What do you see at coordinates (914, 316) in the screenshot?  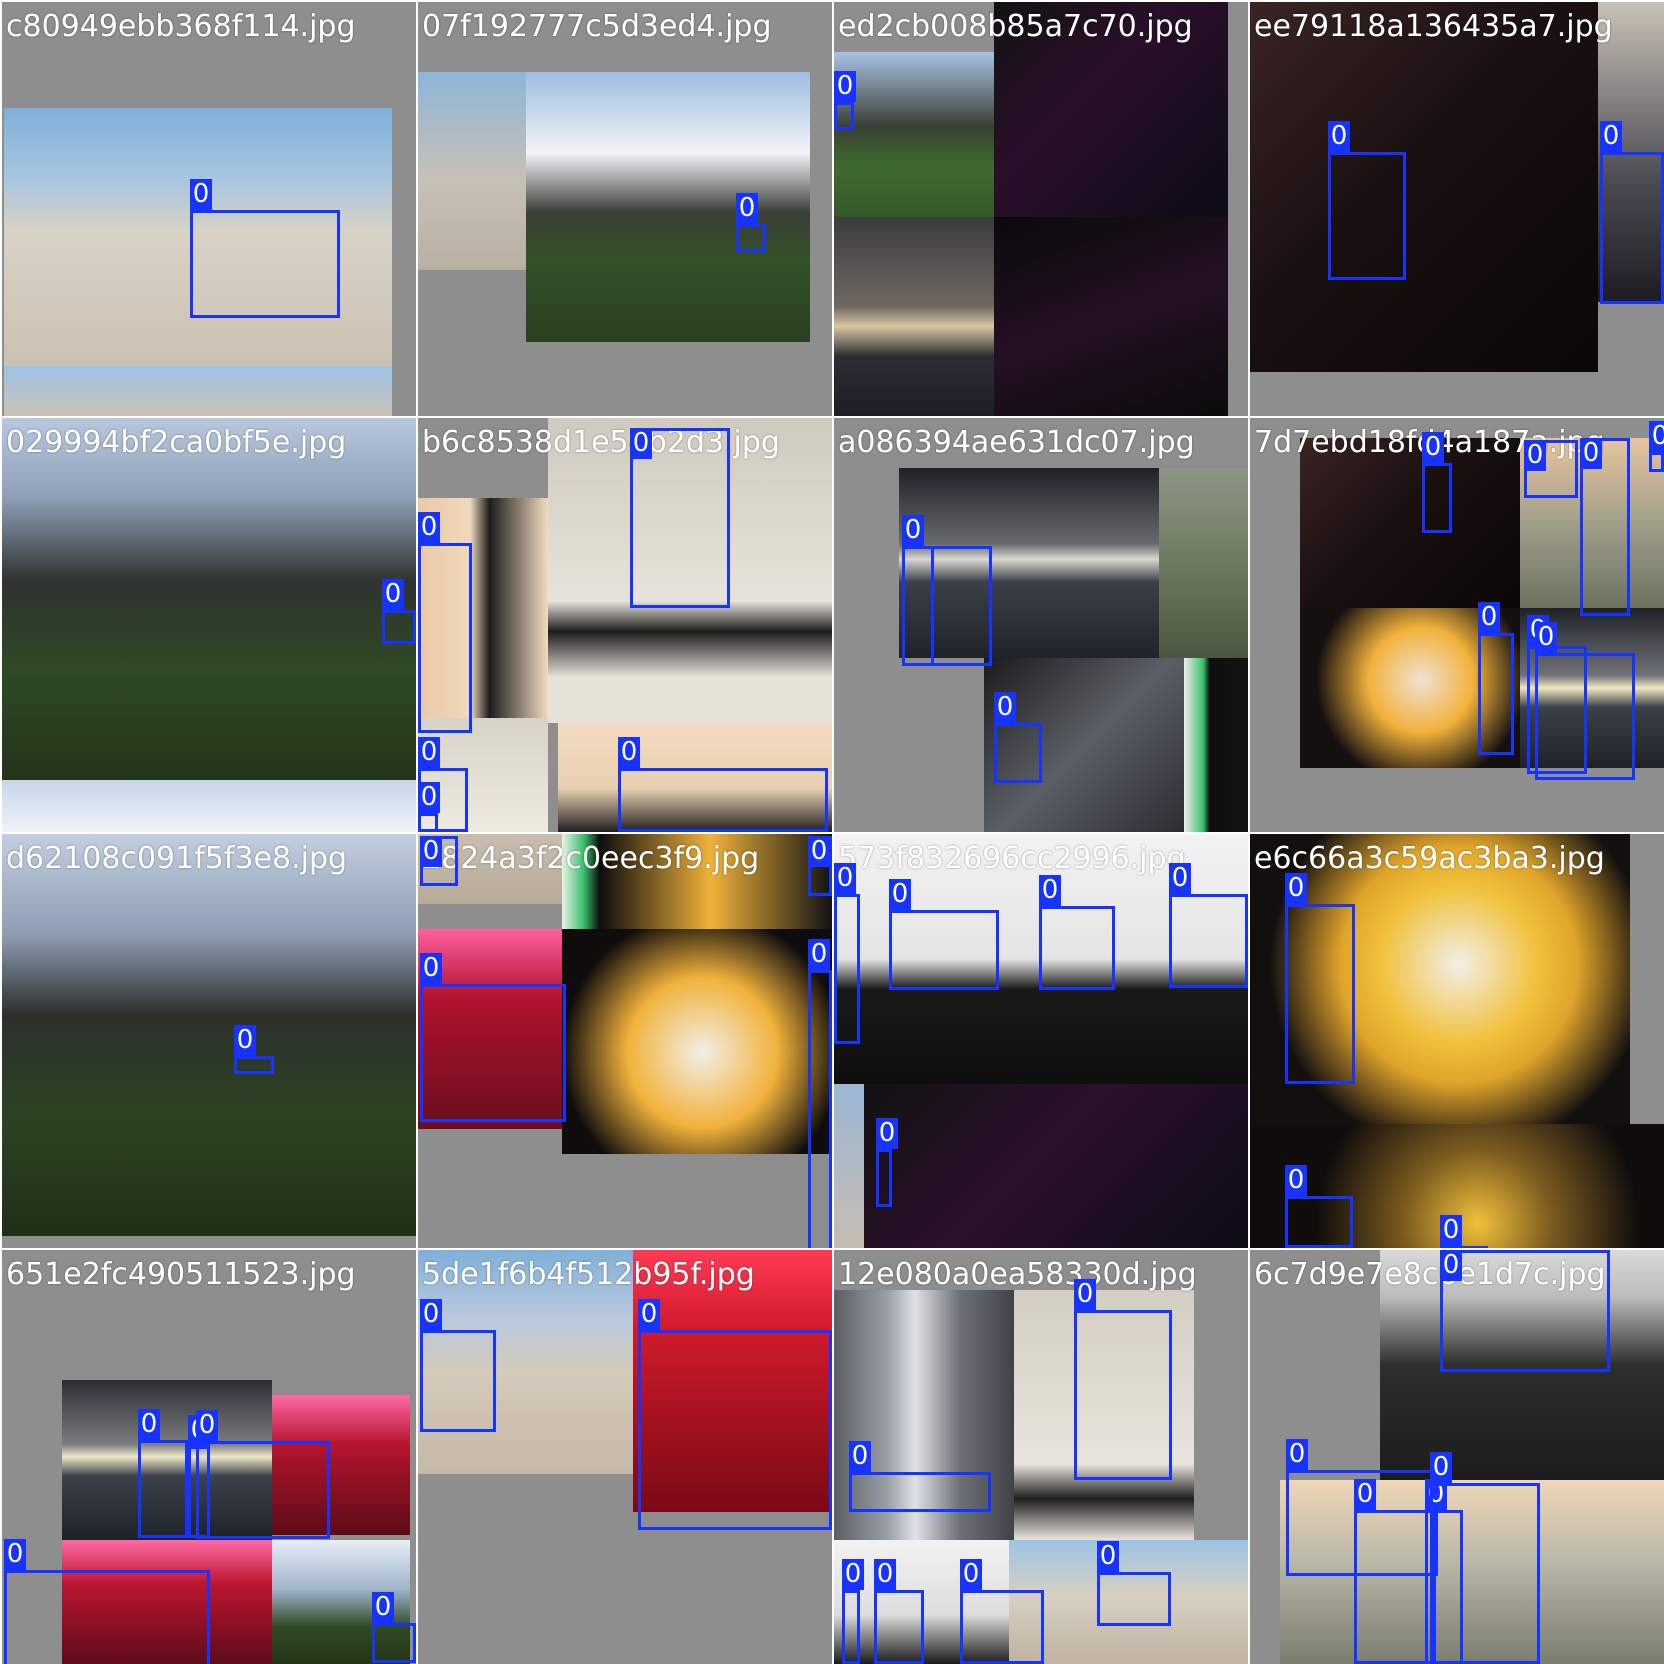 I see `photo-sunset-sea` at bounding box center [914, 316].